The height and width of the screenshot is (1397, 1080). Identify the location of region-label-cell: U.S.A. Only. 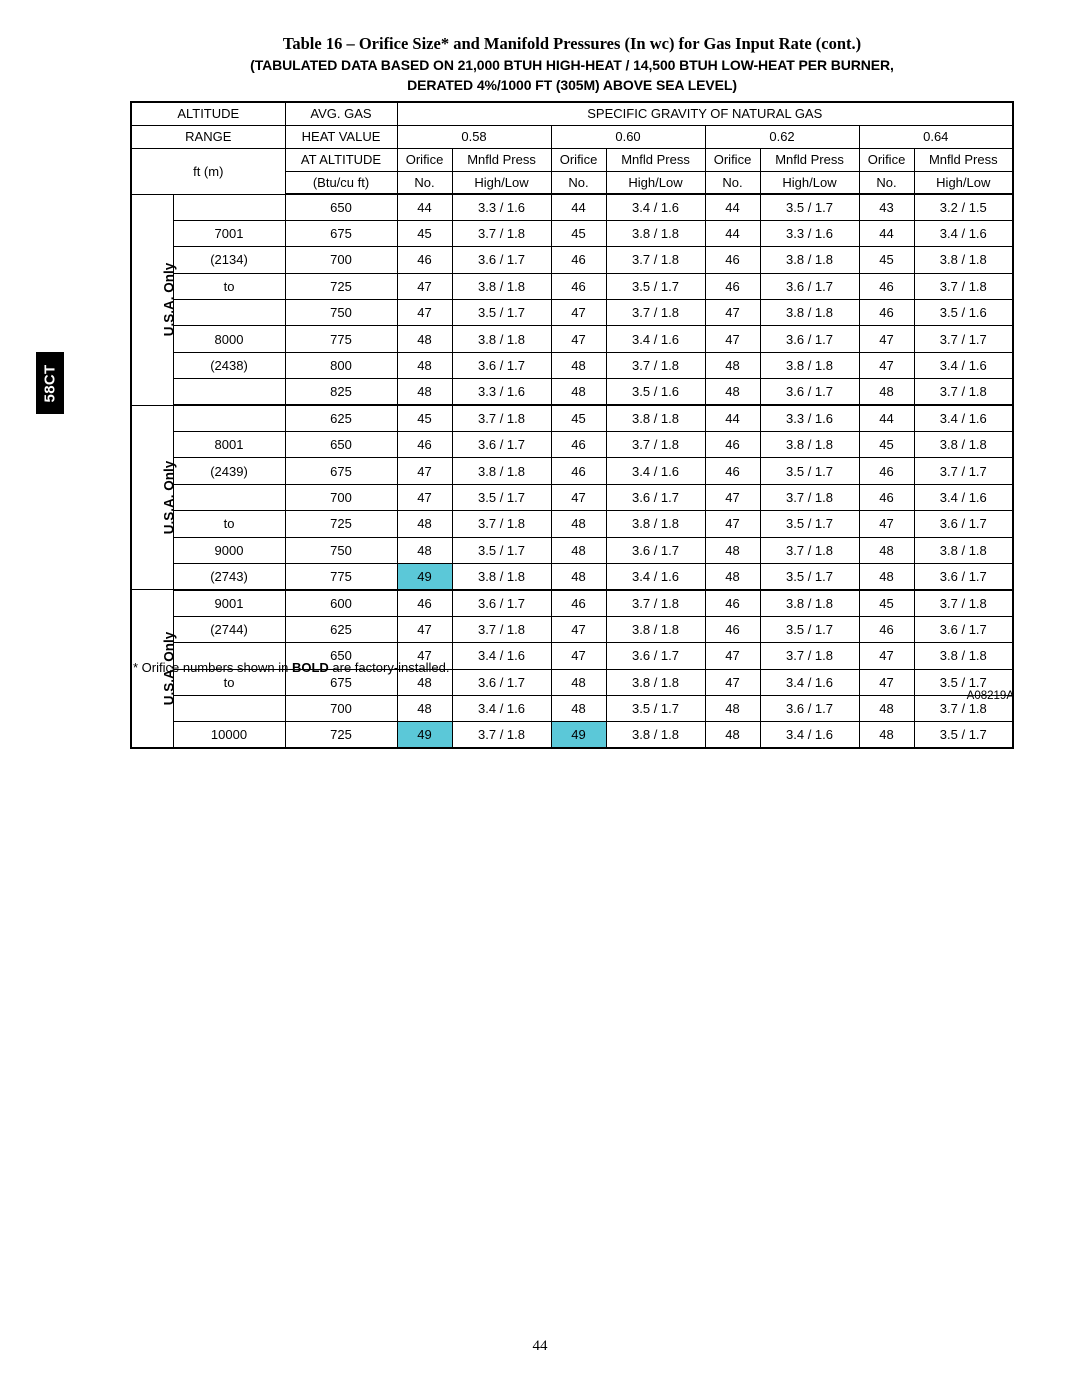
(153, 299).